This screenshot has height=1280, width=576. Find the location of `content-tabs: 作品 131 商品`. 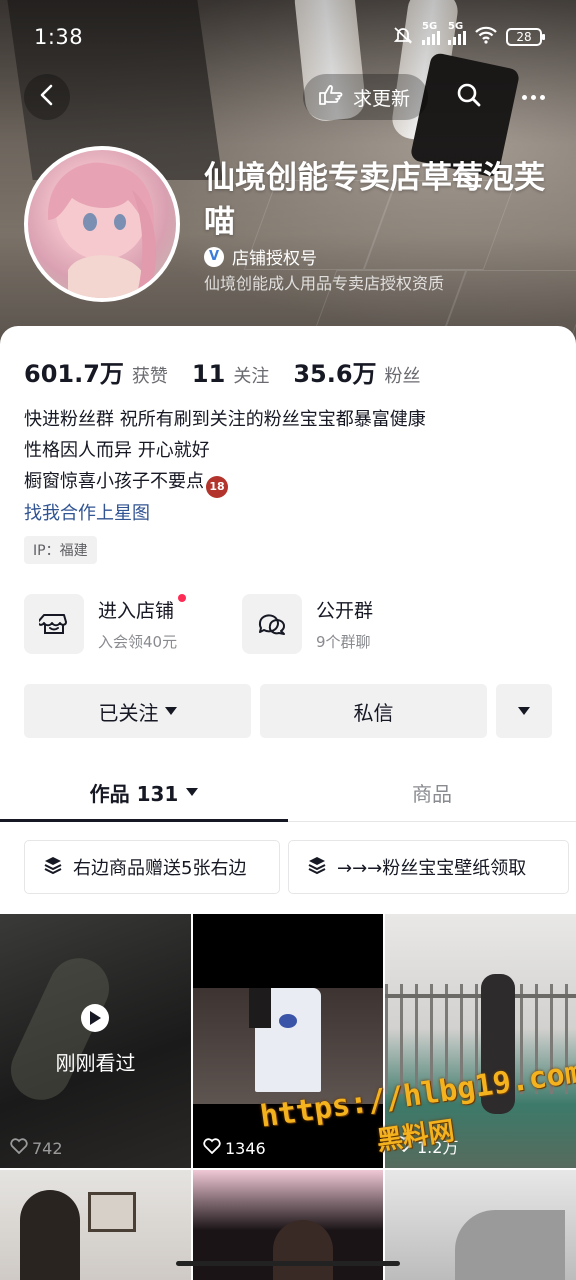

content-tabs: 作品 131 商品 is located at coordinates (288, 792).